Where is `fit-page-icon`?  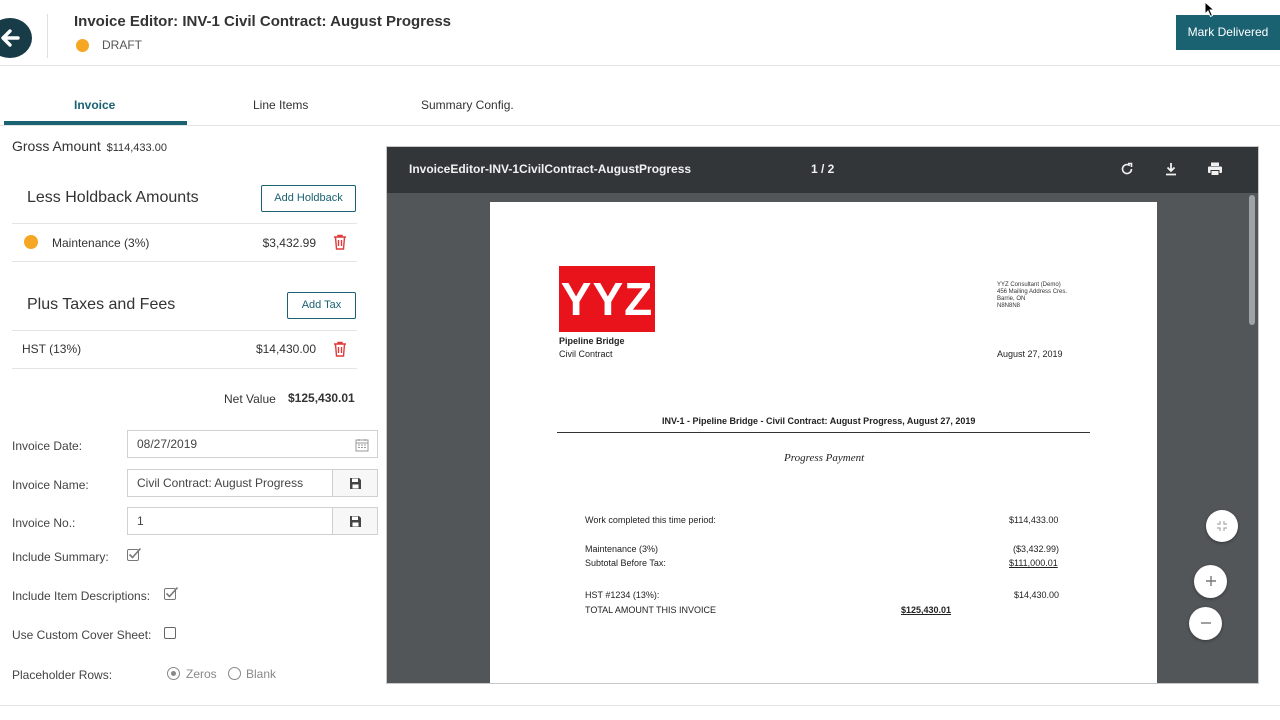 fit-page-icon is located at coordinates (1222, 526).